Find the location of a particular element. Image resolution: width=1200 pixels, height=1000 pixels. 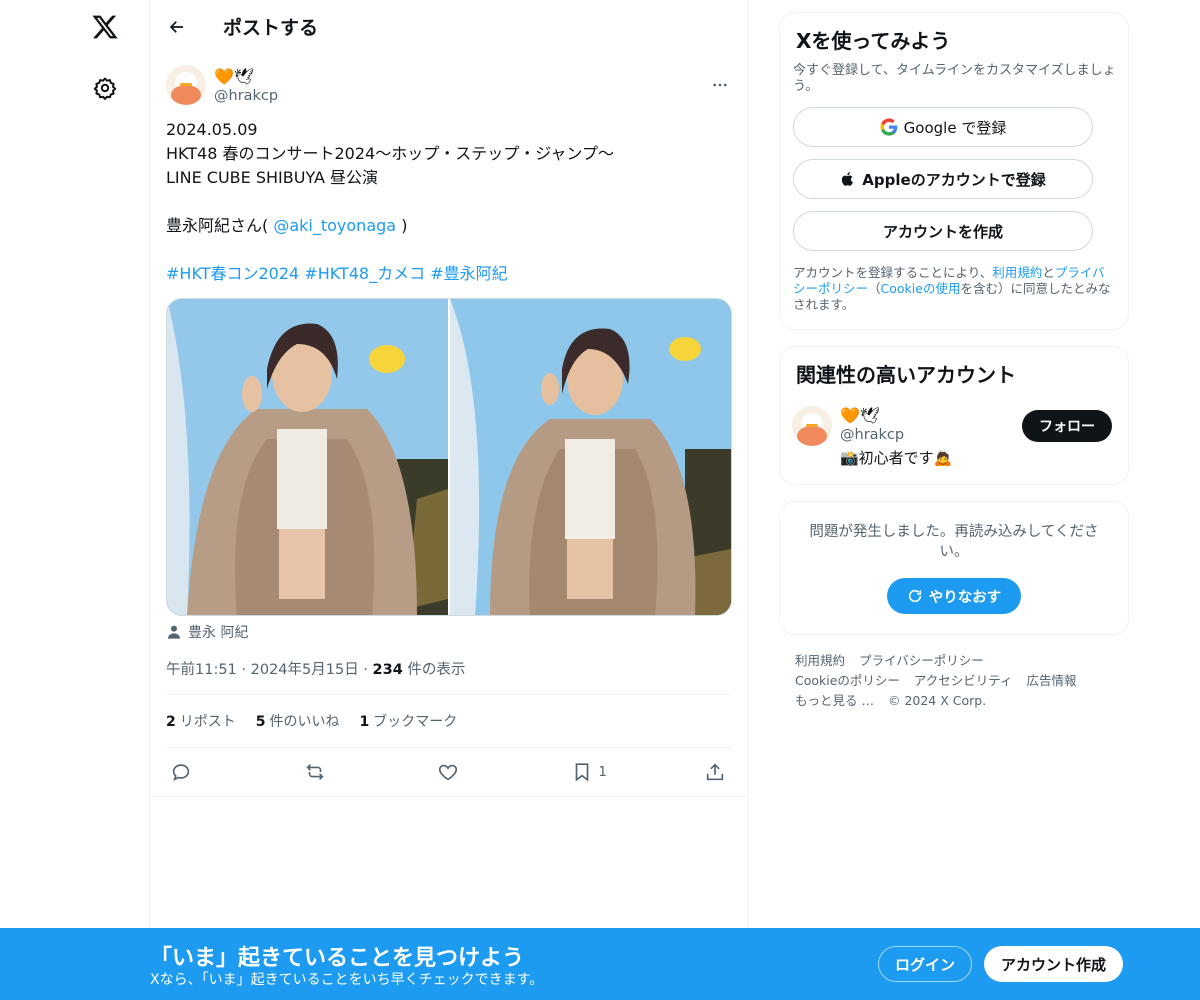

google-signup-button: Google で登録 is located at coordinates (943, 127).